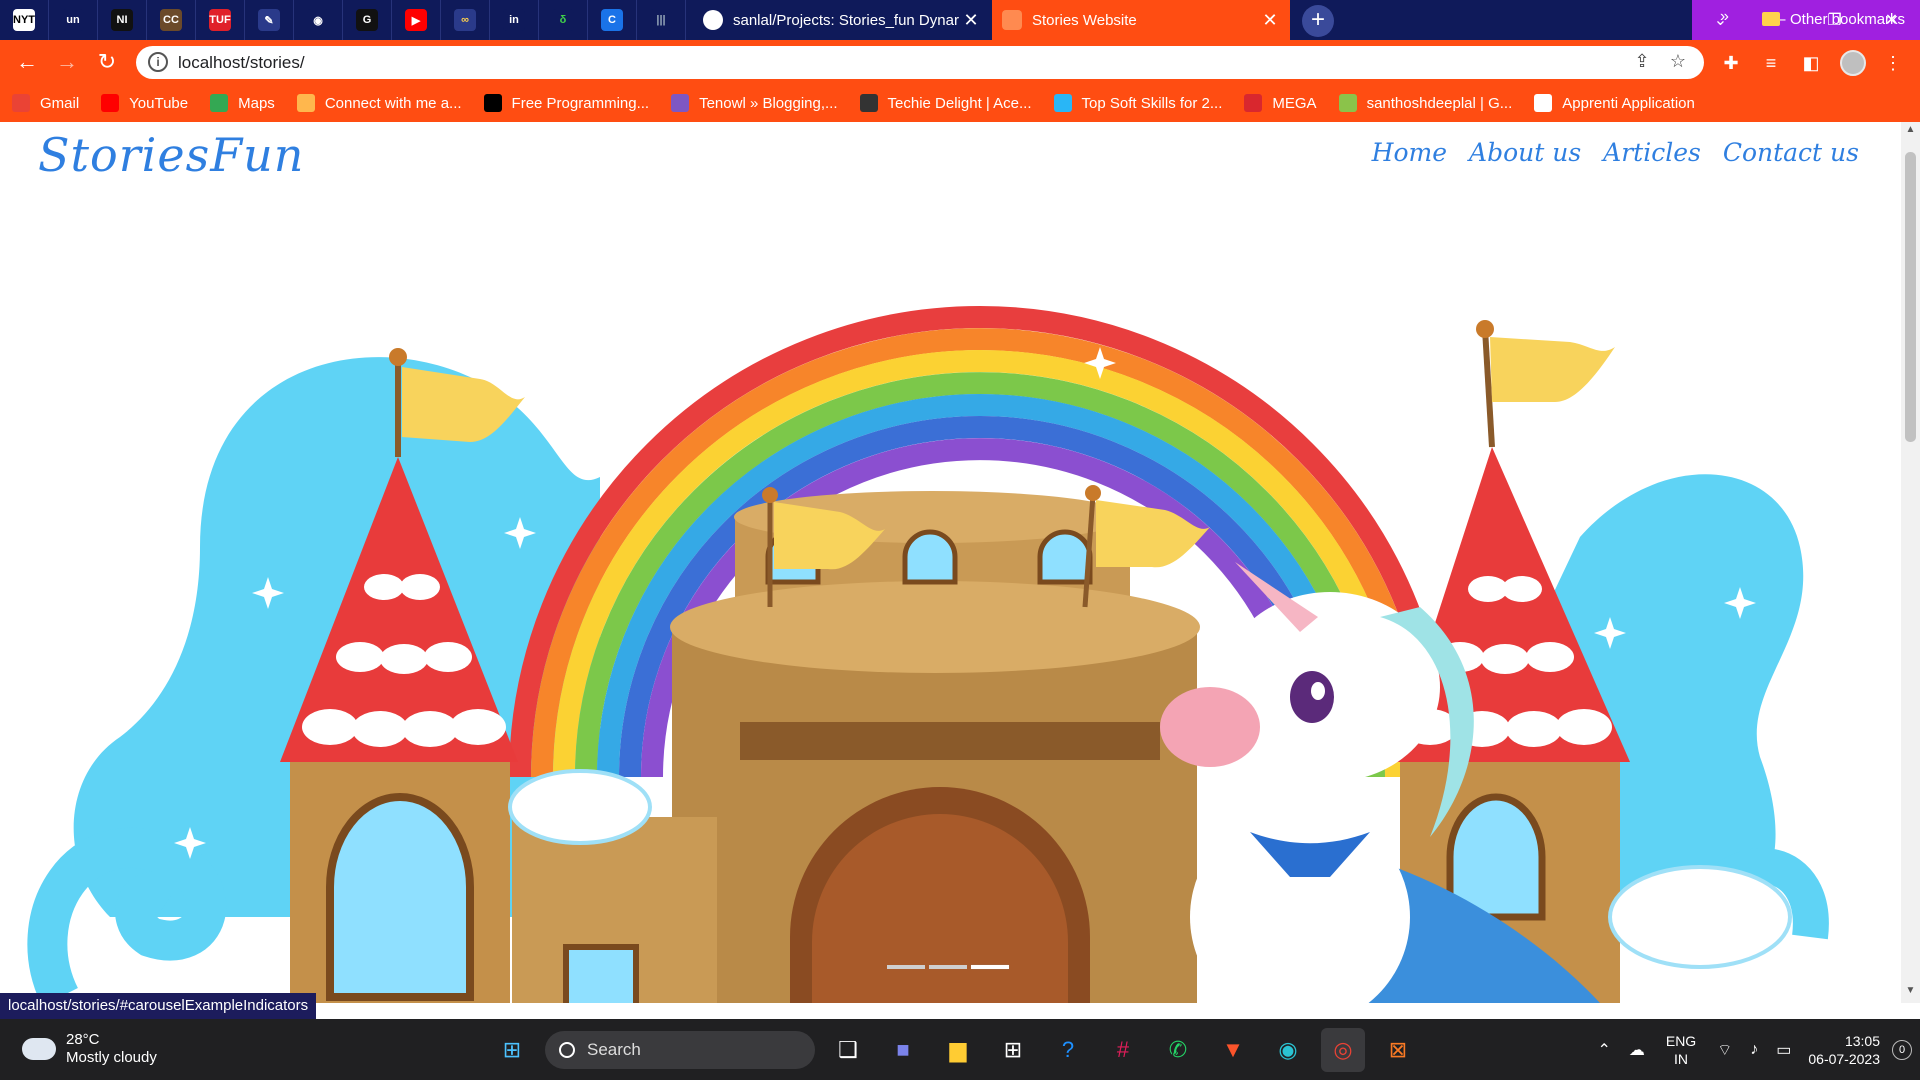 The width and height of the screenshot is (1920, 1080). Describe the element at coordinates (122, 20) in the screenshot. I see `pinned-tab: NI` at that location.